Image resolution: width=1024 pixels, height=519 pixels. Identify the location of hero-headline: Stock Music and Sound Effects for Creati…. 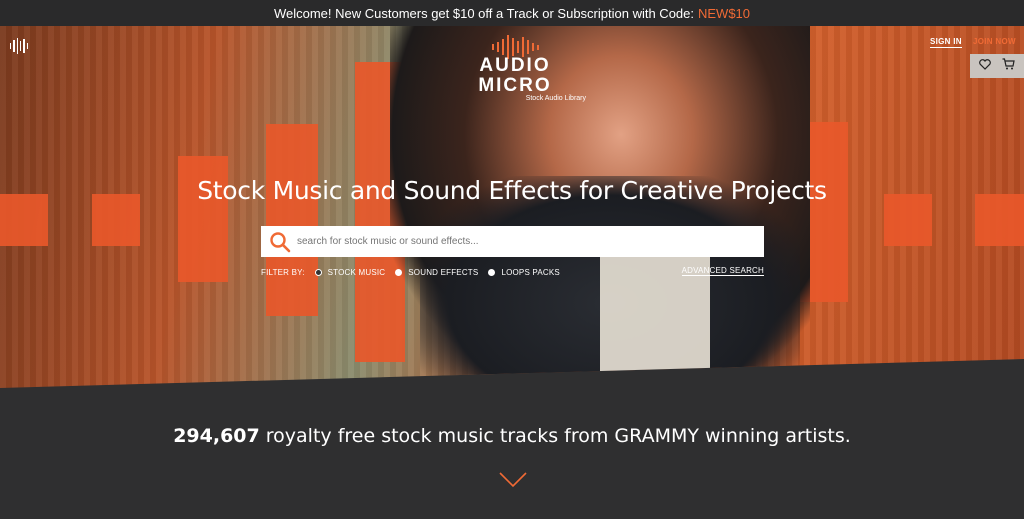
(512, 190).